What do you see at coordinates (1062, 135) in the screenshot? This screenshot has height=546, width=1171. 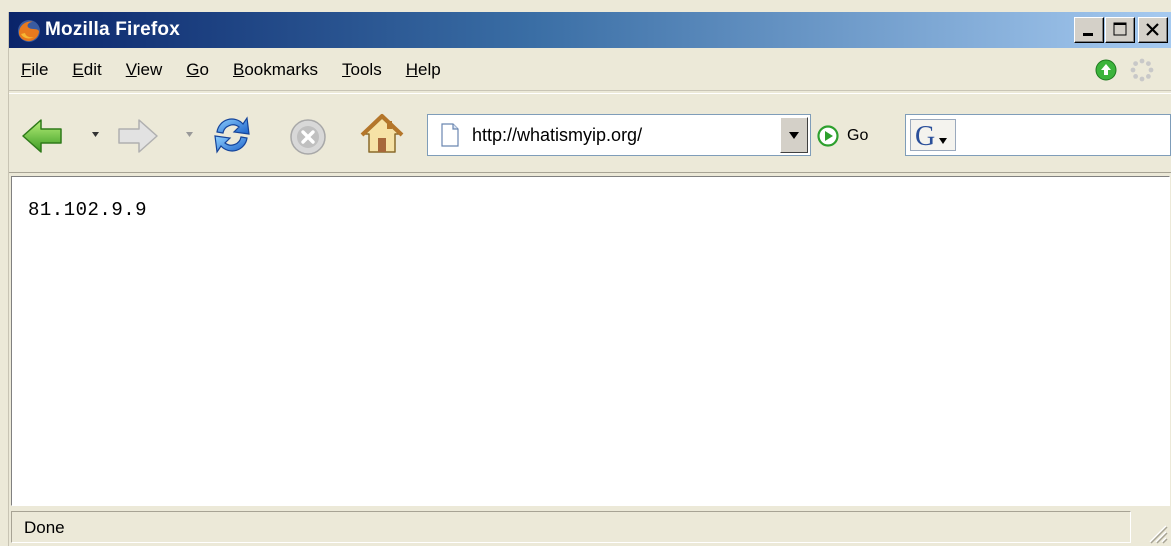 I see `search-input` at bounding box center [1062, 135].